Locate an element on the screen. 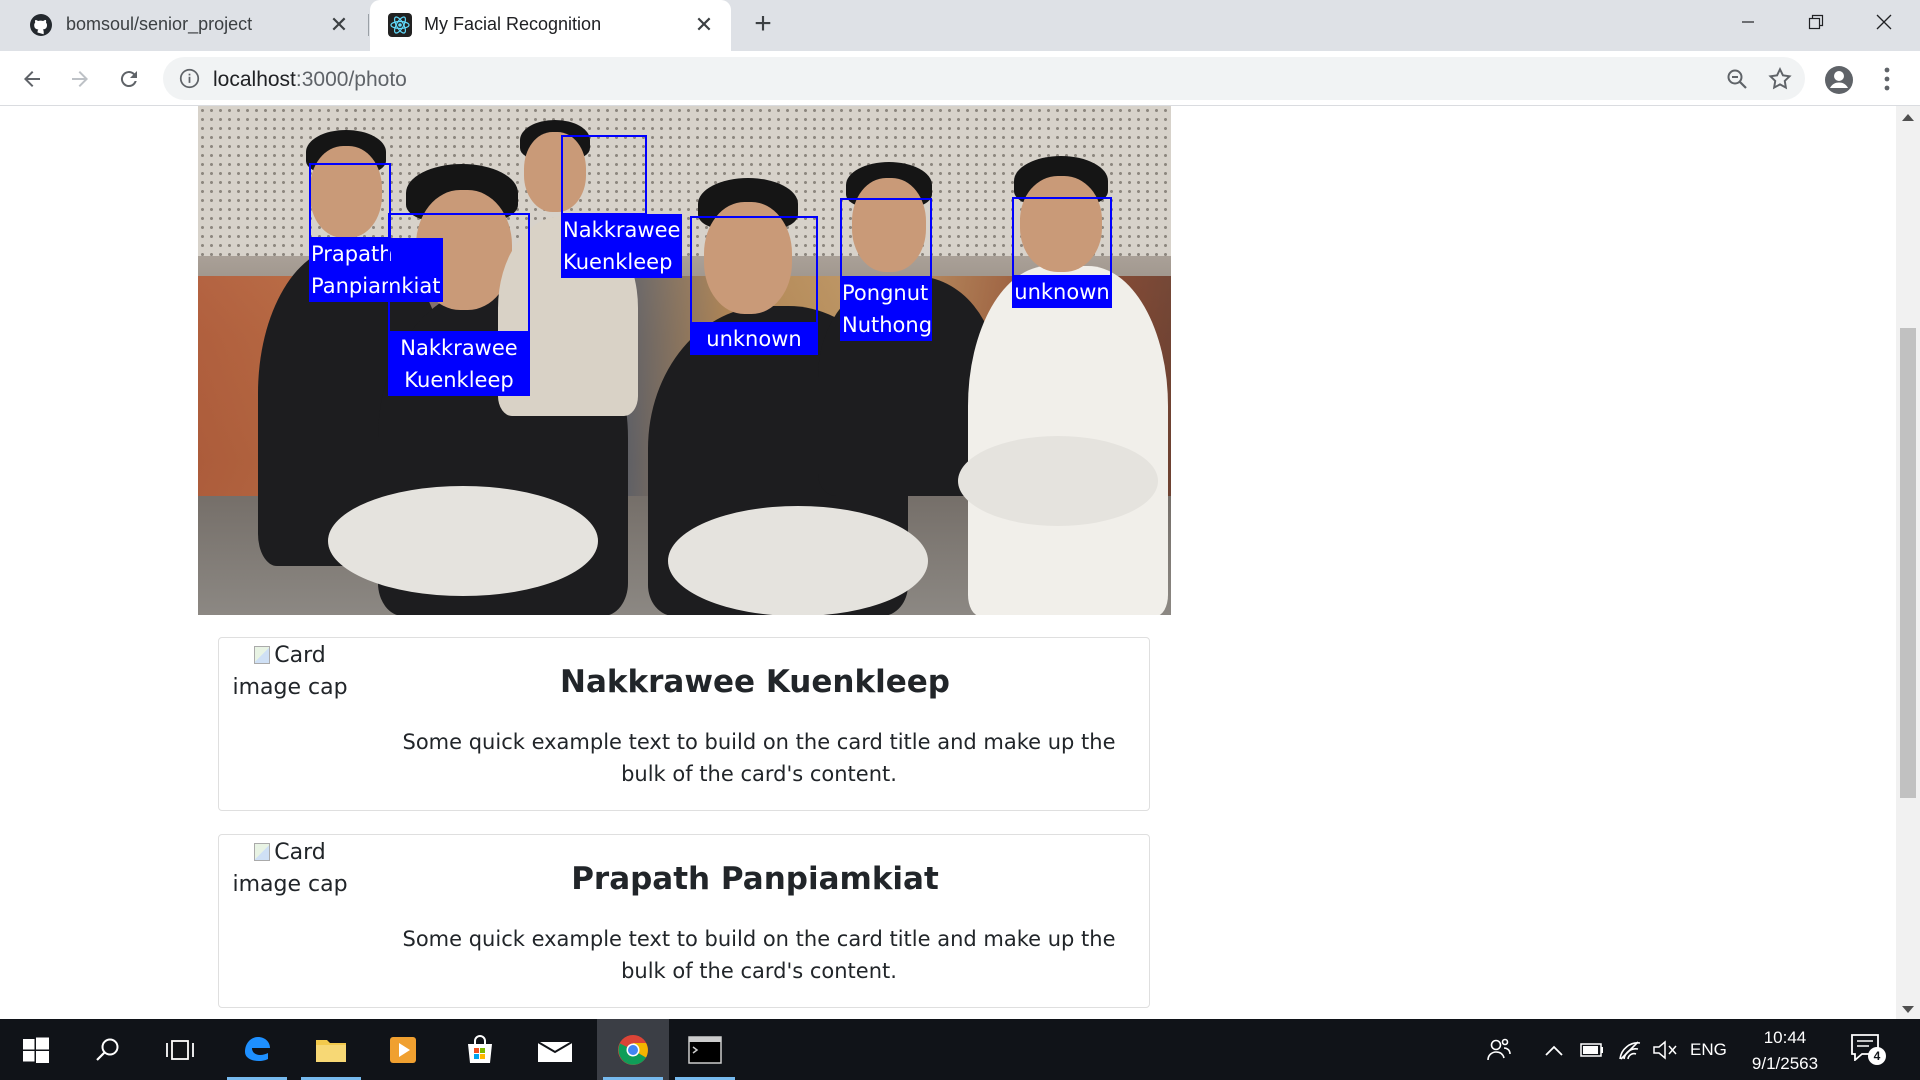  volume-muted-icon is located at coordinates (1665, 1049).